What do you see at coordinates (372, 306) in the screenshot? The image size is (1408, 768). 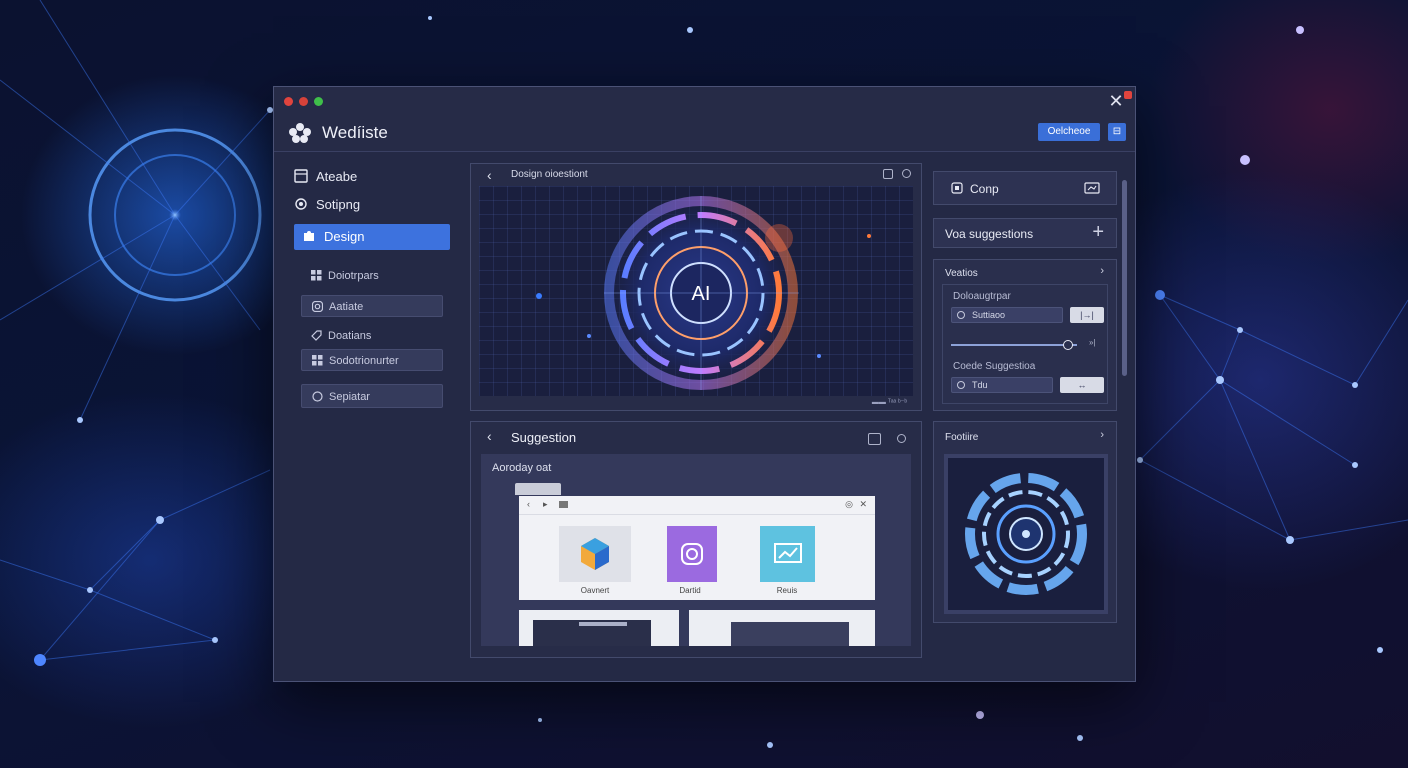 I see `sidebar-subitem-2: Aatiate` at bounding box center [372, 306].